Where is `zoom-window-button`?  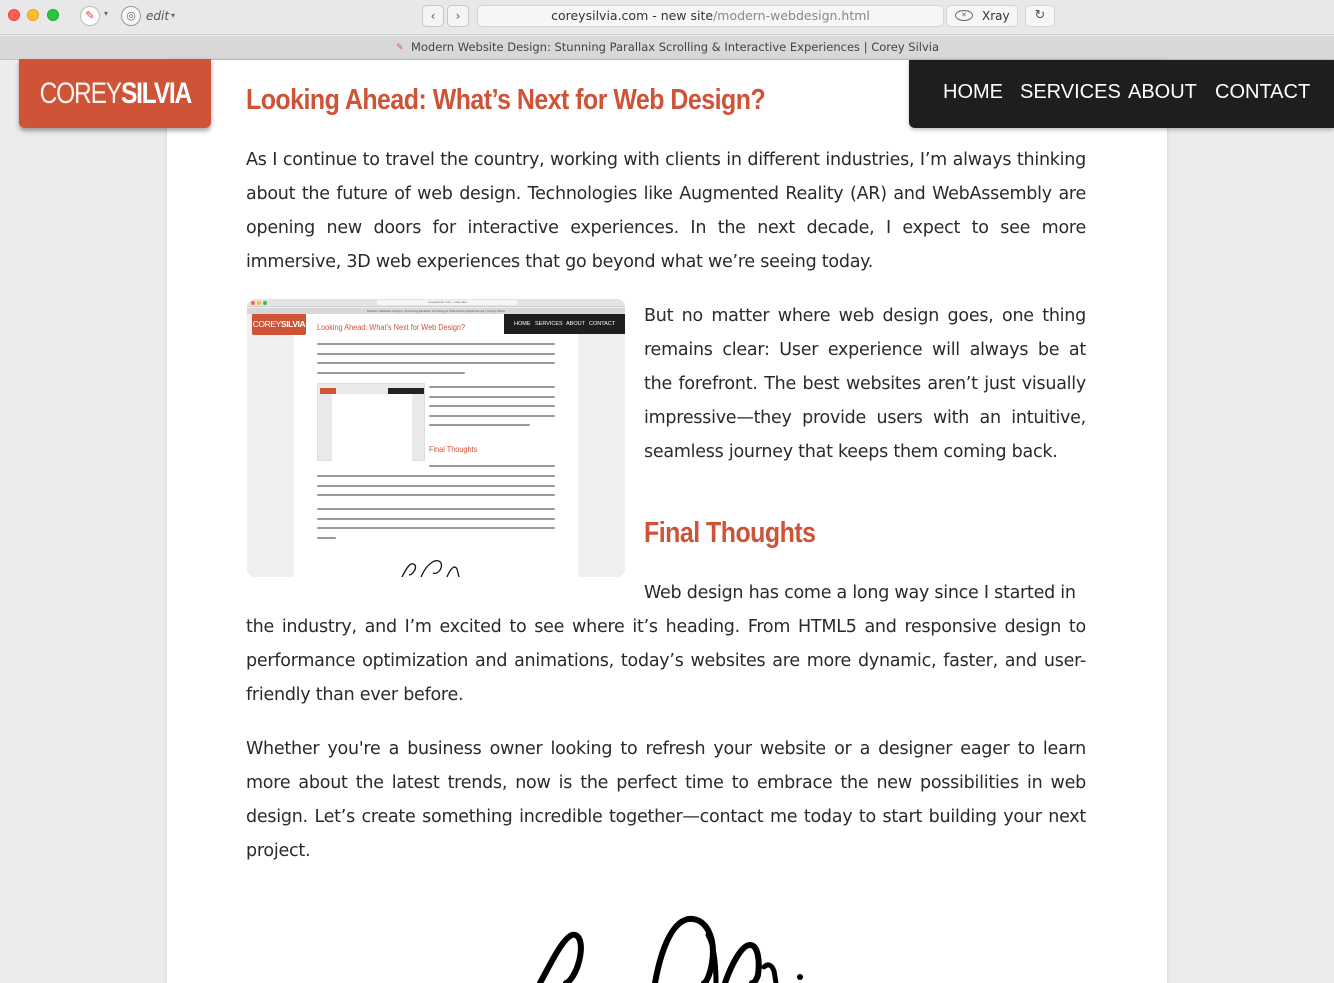 zoom-window-button is located at coordinates (53, 15).